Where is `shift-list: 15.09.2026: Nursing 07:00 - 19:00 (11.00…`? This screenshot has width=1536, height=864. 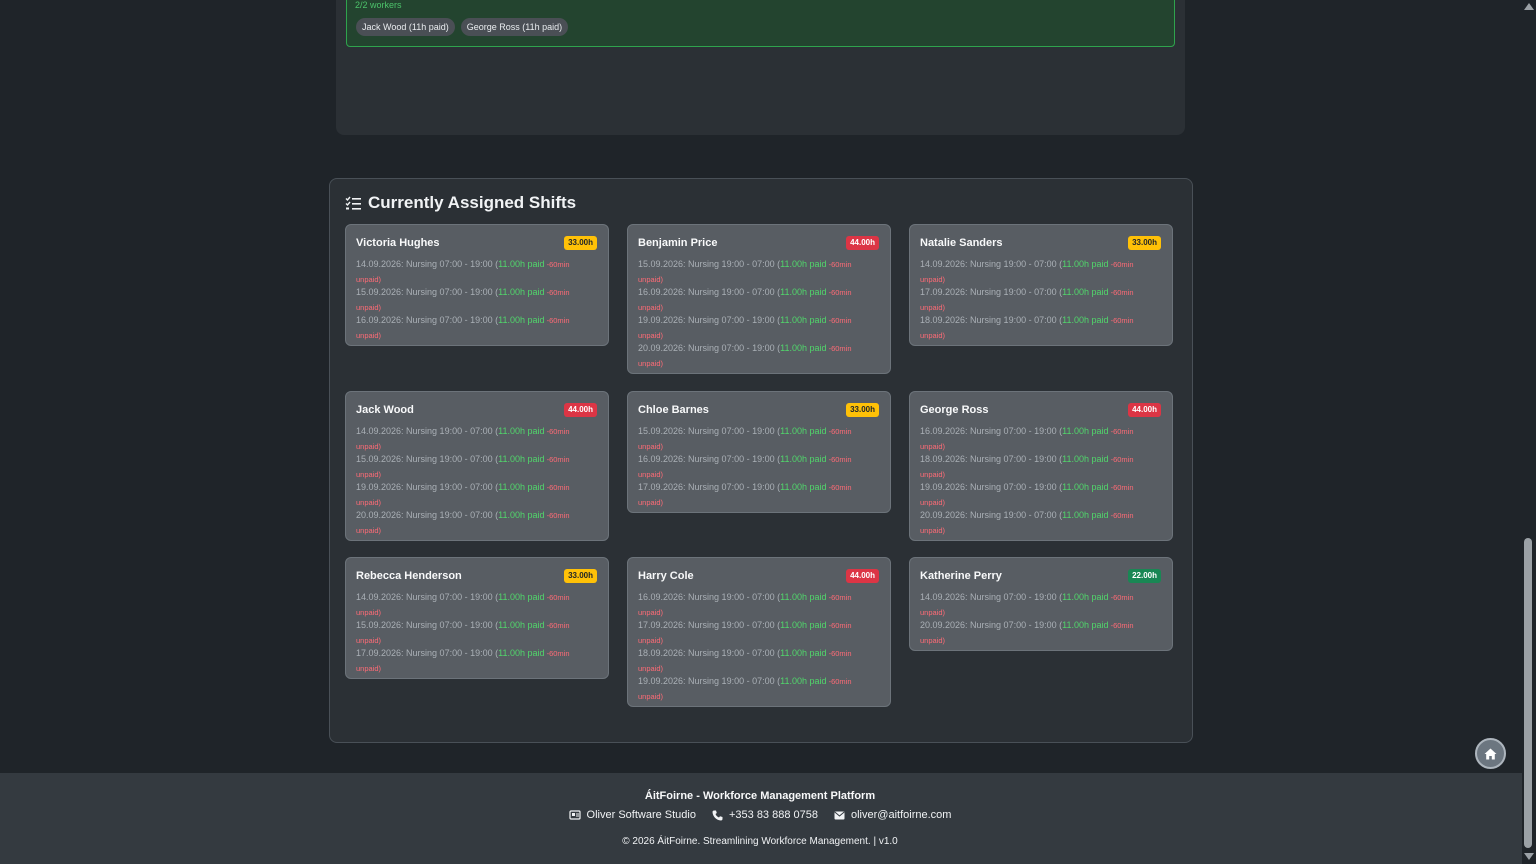 shift-list: 15.09.2026: Nursing 07:00 - 19:00 (11.00… is located at coordinates (758, 466).